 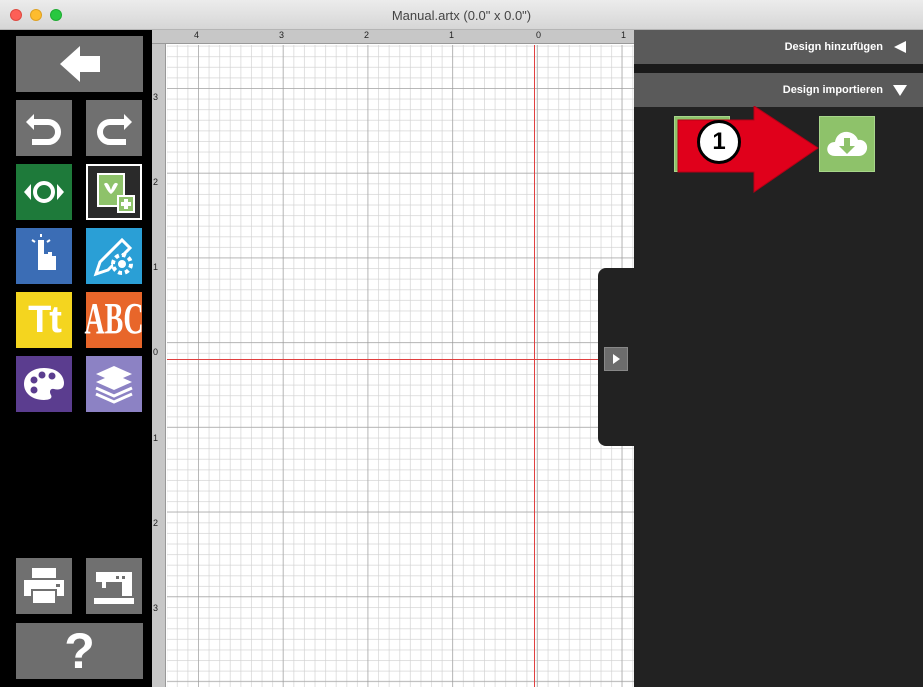 I want to click on arrow-left-icon, so click(x=79, y=64).